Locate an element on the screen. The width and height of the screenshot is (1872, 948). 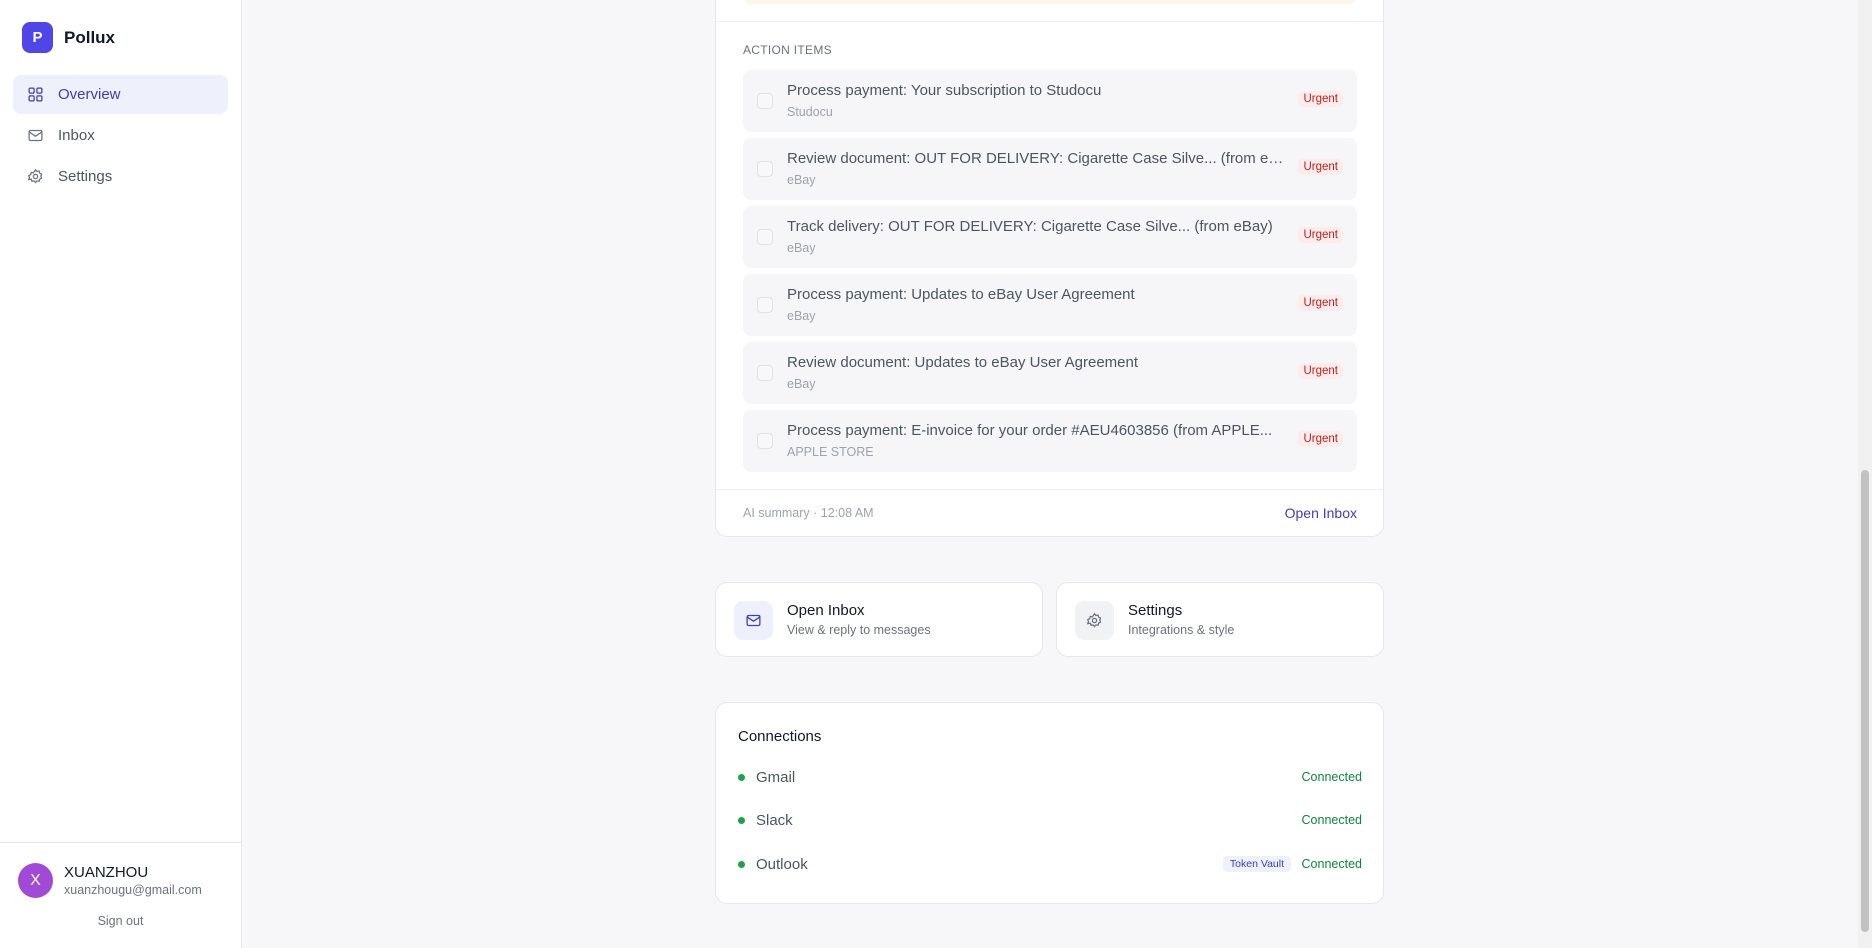
user-panel: X XUANZHOU xuanzhougu@gmail.com Sign out is located at coordinates (120, 895).